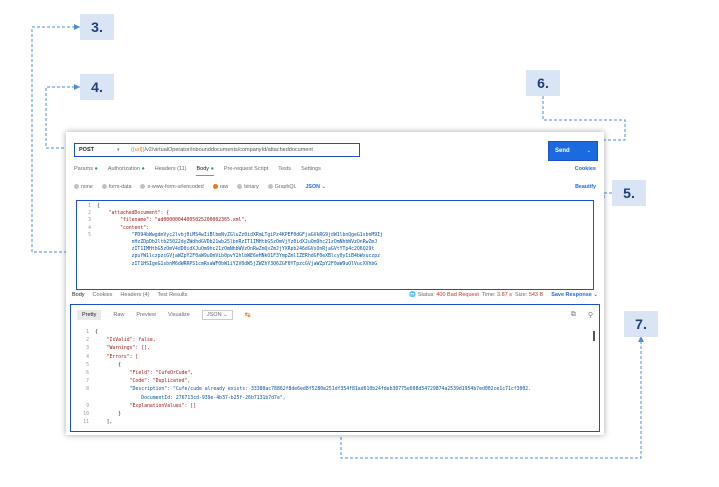 This screenshot has width=719, height=487. Describe the element at coordinates (144, 374) in the screenshot. I see `code-line: "Field": "CufeOrCude",` at that location.